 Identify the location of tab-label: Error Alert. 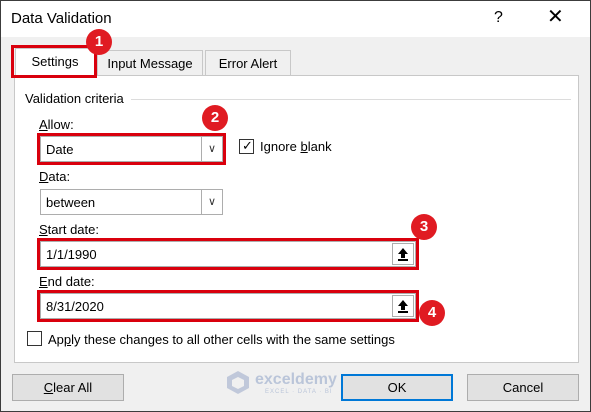
(248, 63).